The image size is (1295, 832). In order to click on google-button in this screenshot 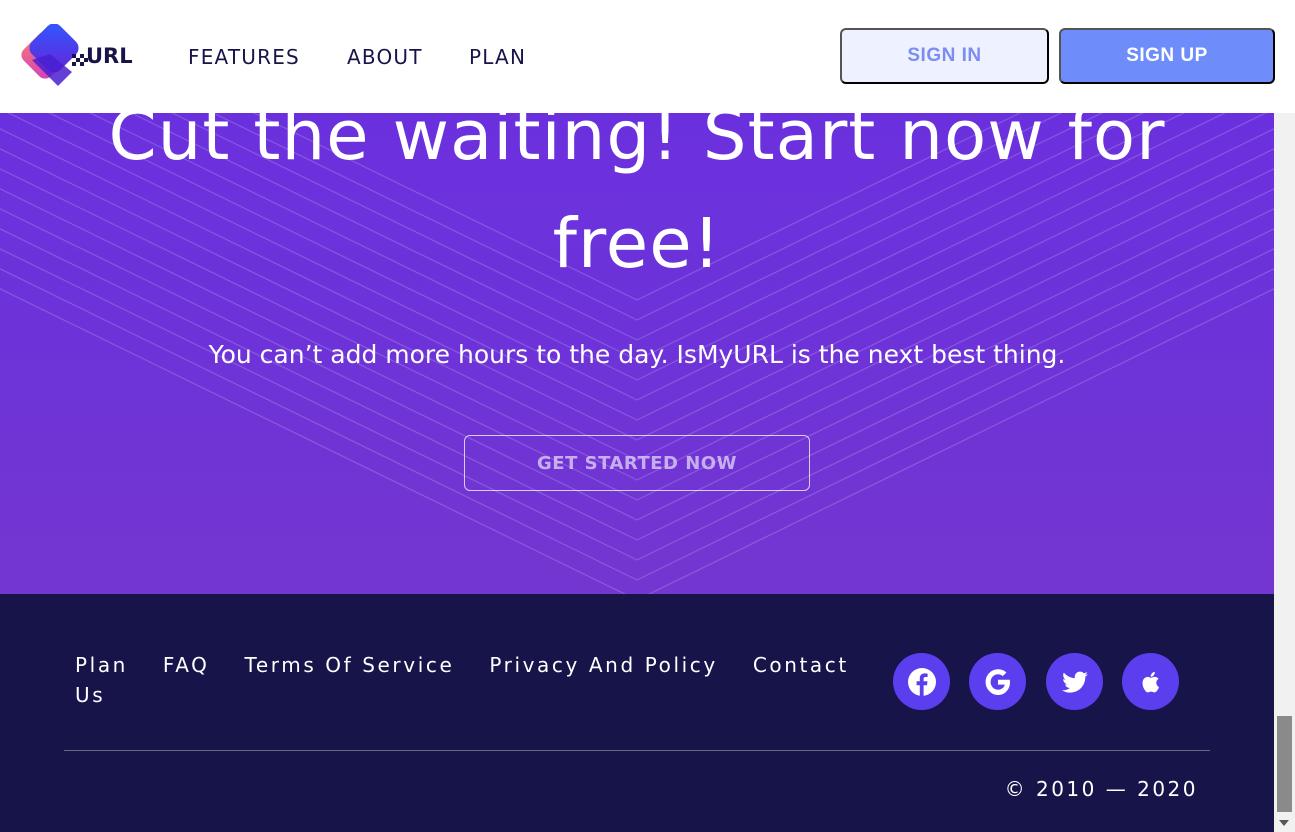, I will do `click(997, 681)`.